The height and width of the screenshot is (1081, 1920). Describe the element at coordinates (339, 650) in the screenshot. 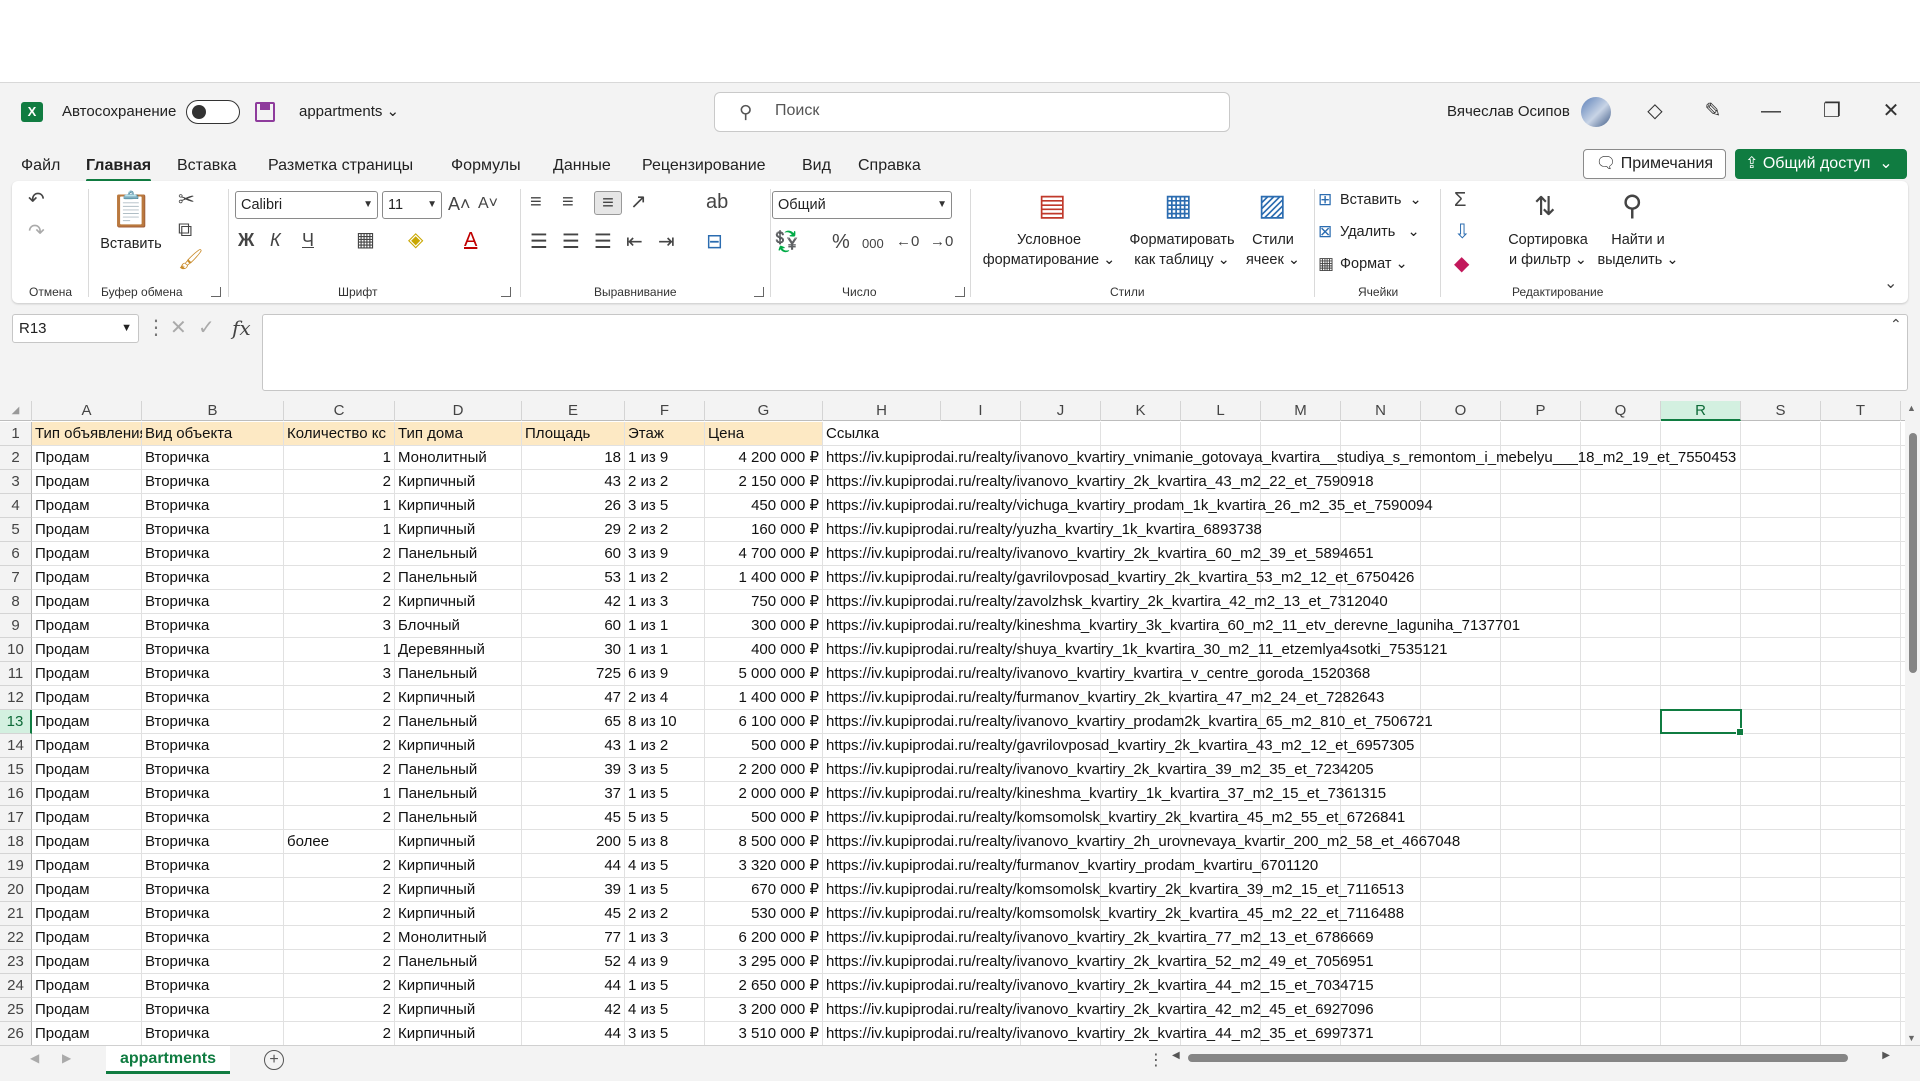

I see `cell-C10: 1` at that location.